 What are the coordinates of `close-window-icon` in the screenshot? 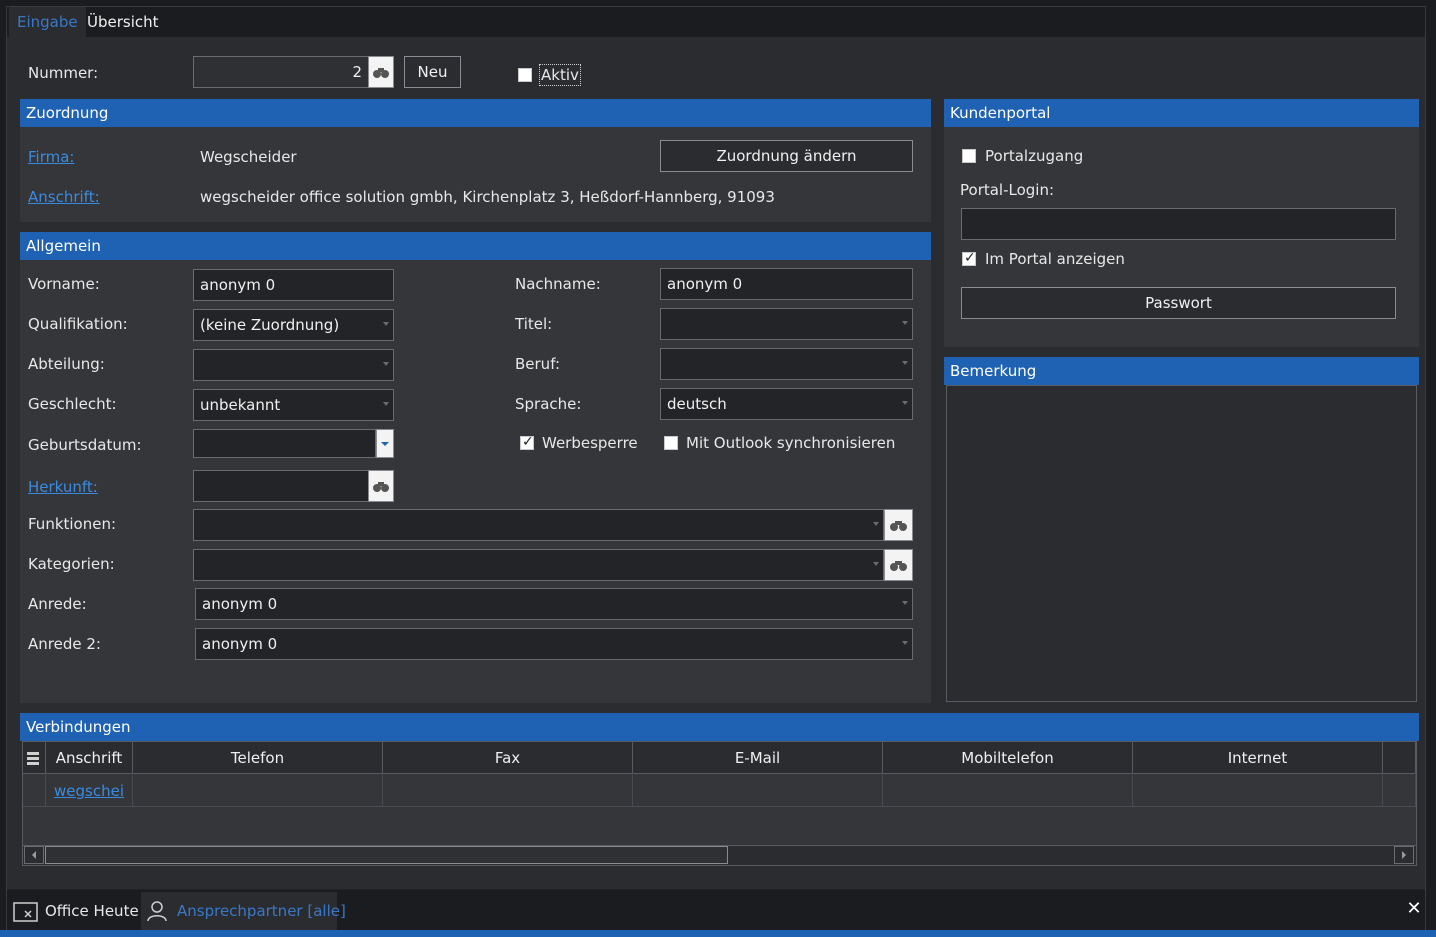 It's located at (25, 912).